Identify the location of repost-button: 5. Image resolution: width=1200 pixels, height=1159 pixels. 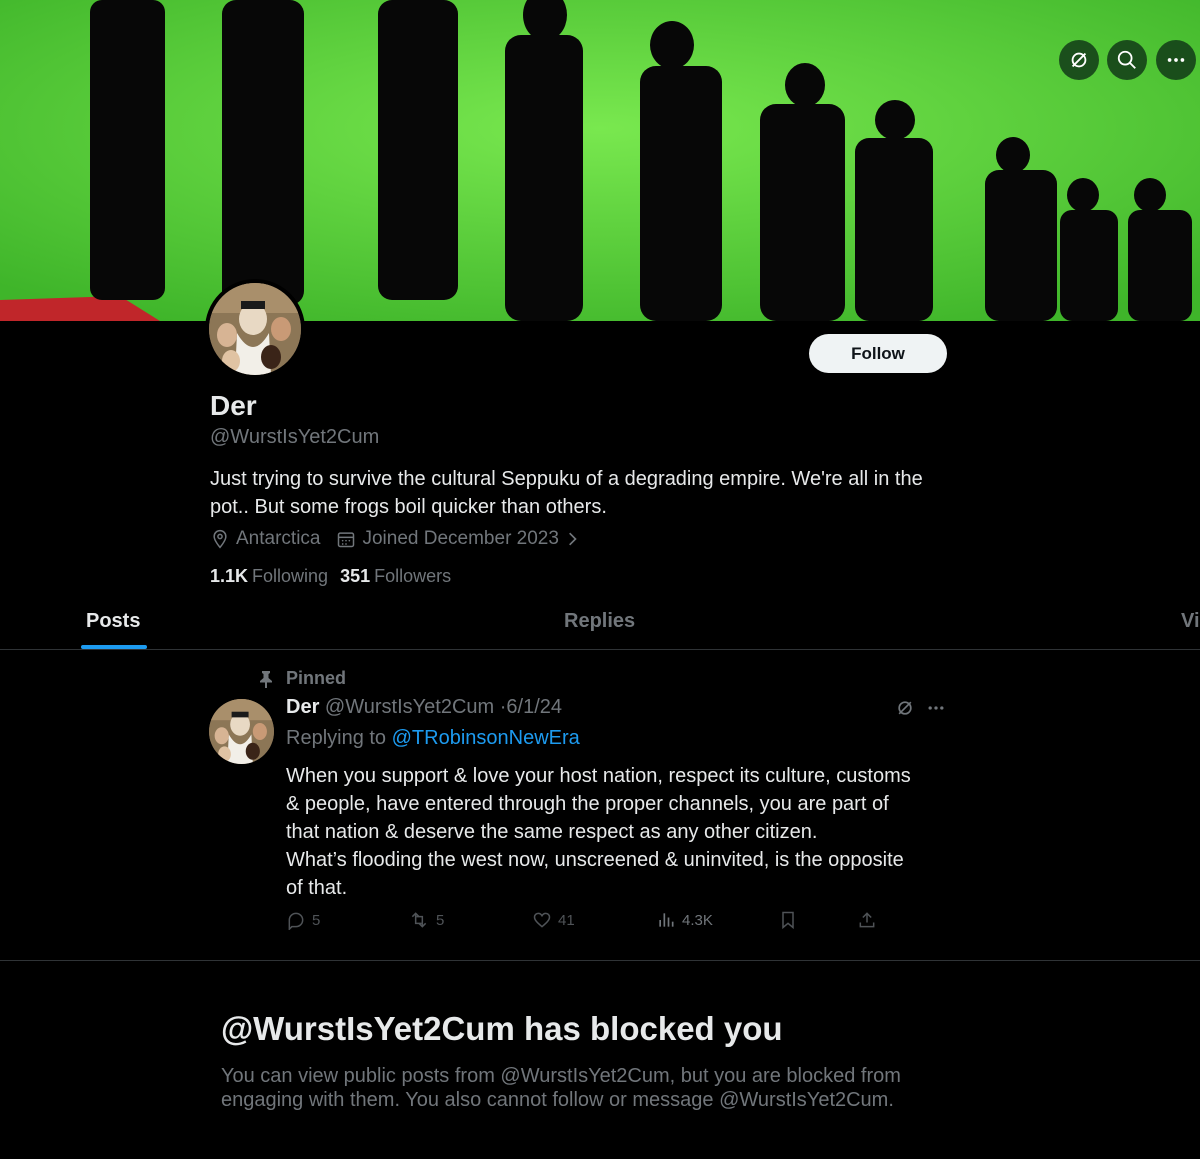
(426, 920).